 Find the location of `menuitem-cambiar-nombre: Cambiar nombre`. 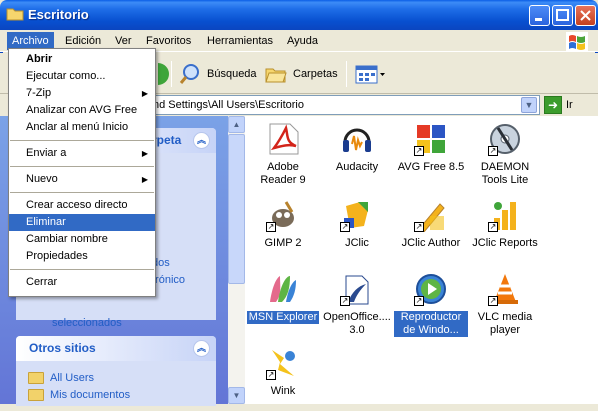

menuitem-cambiar-nombre: Cambiar nombre is located at coordinates (82, 239).